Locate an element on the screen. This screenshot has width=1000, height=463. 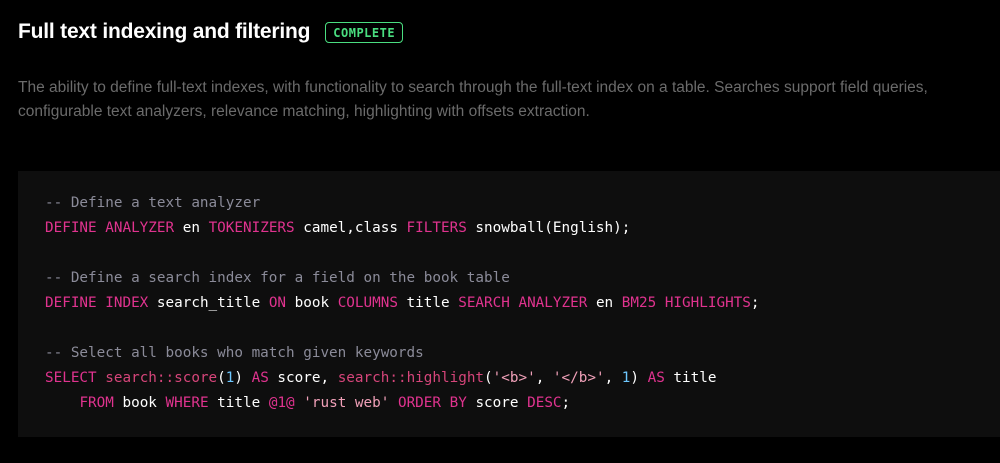
code-function: search::highlight is located at coordinates (411, 378).